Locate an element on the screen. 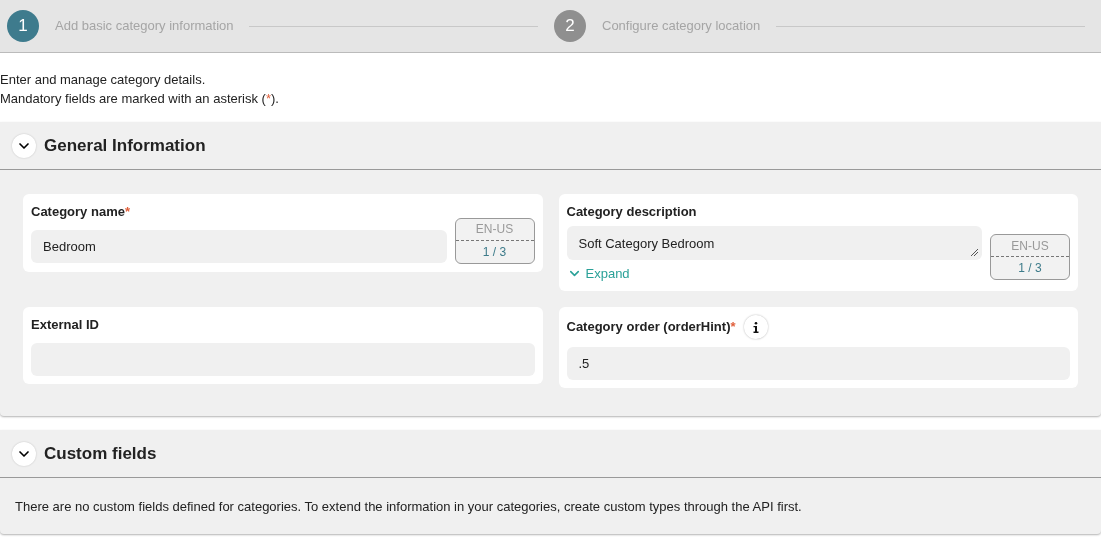  input-field: Bedroom is located at coordinates (239, 246).